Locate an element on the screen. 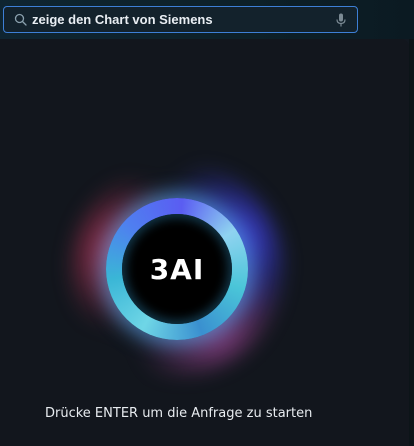 Image resolution: width=414 pixels, height=446 pixels. 3ai-logo: 3AI is located at coordinates (177, 269).